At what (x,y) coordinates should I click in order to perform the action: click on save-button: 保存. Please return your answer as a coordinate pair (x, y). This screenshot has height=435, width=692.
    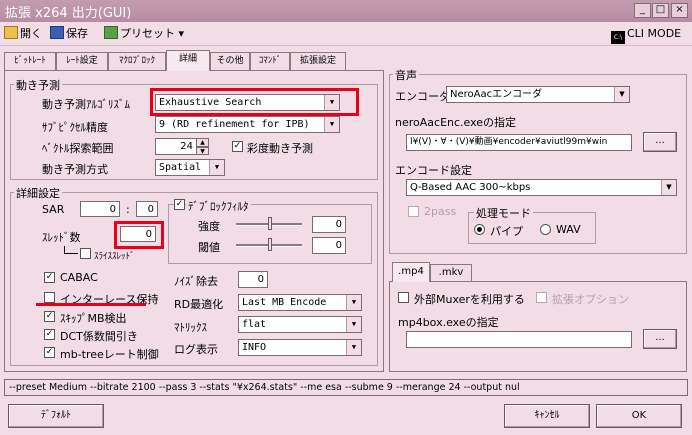
    Looking at the image, I should click on (69, 34).